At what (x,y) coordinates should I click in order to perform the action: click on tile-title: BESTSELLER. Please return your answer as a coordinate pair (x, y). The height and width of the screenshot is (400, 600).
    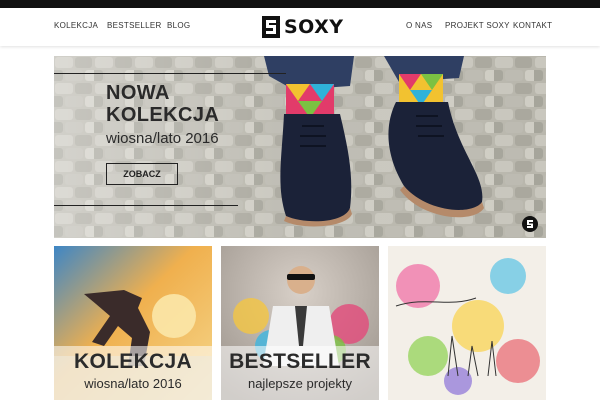
    Looking at the image, I should click on (300, 361).